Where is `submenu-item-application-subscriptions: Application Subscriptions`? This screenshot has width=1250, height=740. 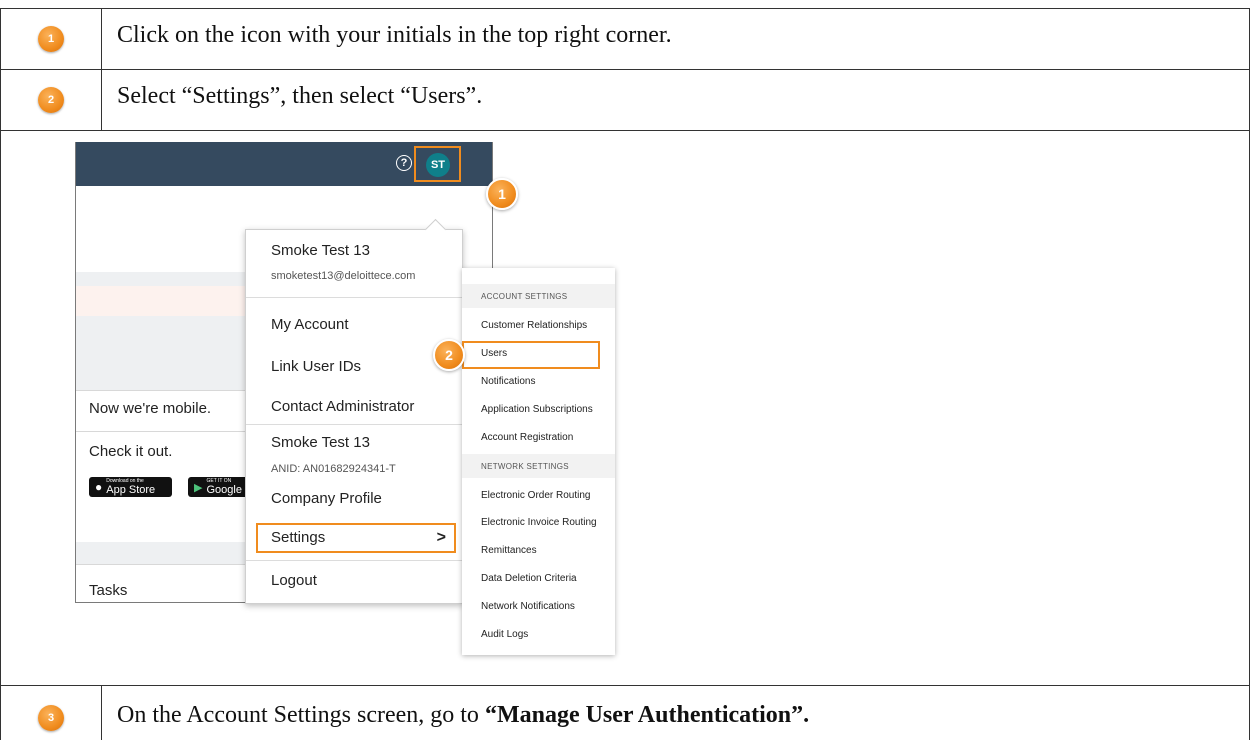 submenu-item-application-subscriptions: Application Subscriptions is located at coordinates (537, 409).